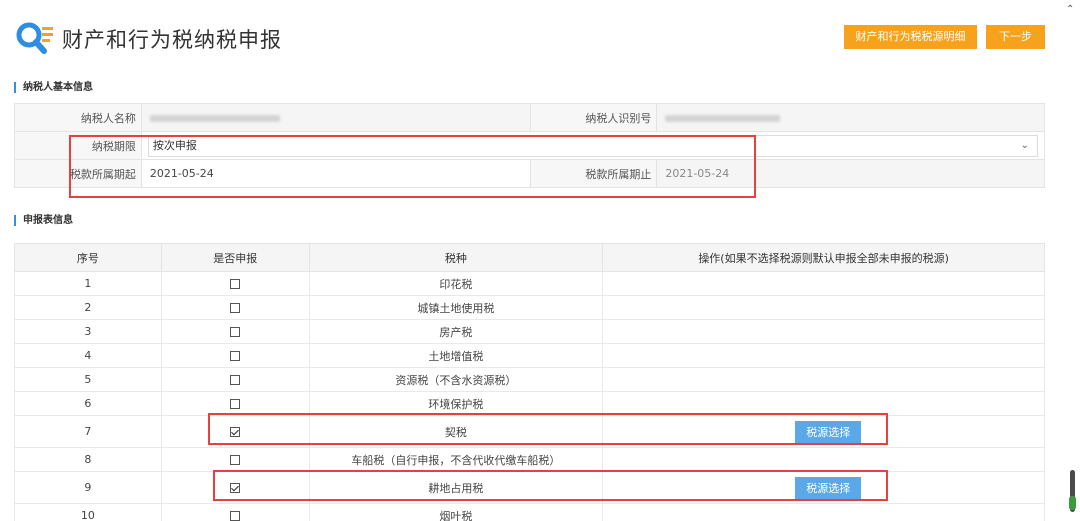  What do you see at coordinates (456, 283) in the screenshot?
I see `tax-type: 印花税` at bounding box center [456, 283].